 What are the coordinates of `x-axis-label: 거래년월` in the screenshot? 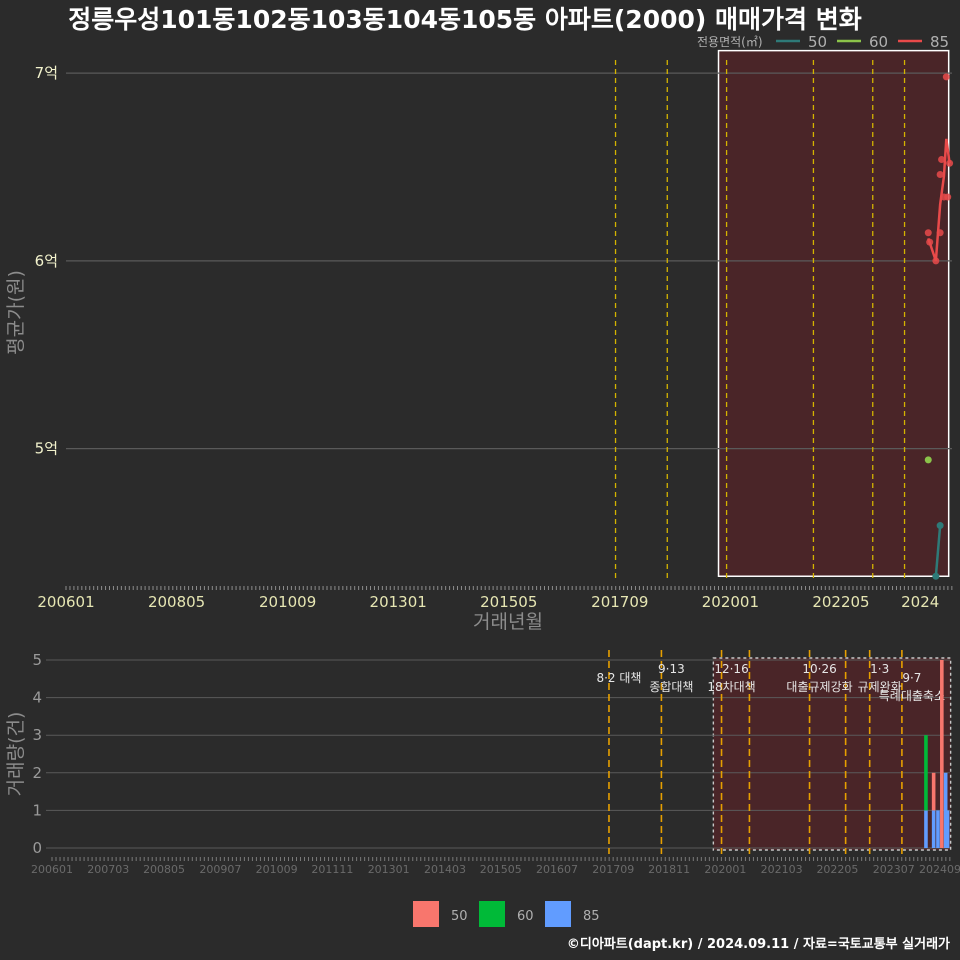 It's located at (508, 622).